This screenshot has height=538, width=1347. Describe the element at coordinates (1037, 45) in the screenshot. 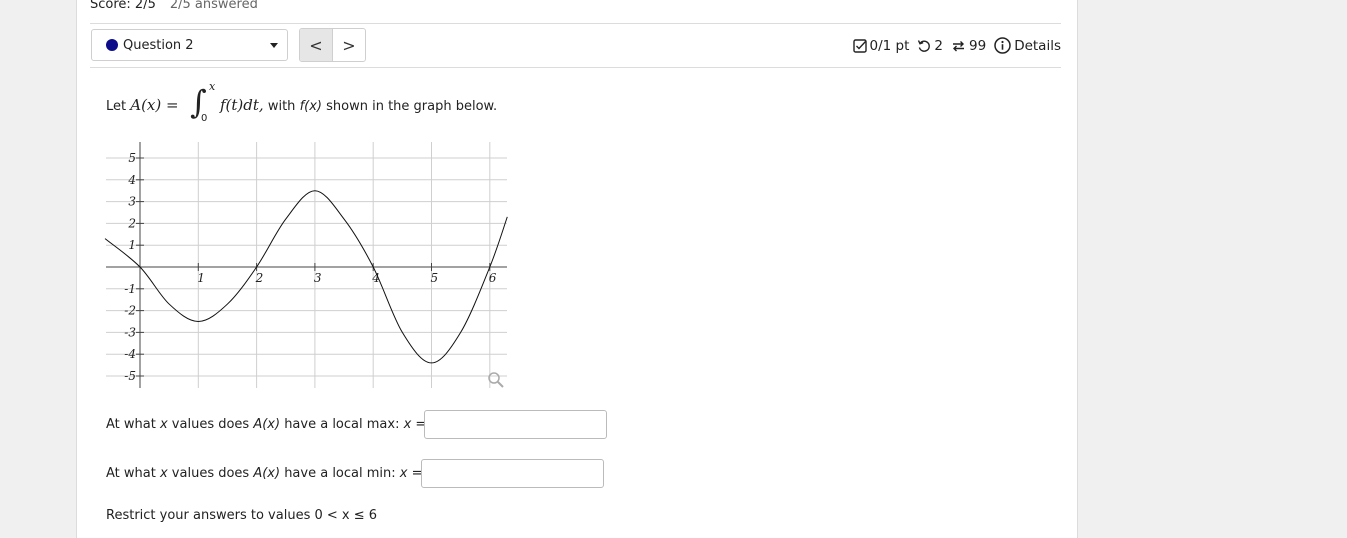

I see `details-label: Details` at that location.